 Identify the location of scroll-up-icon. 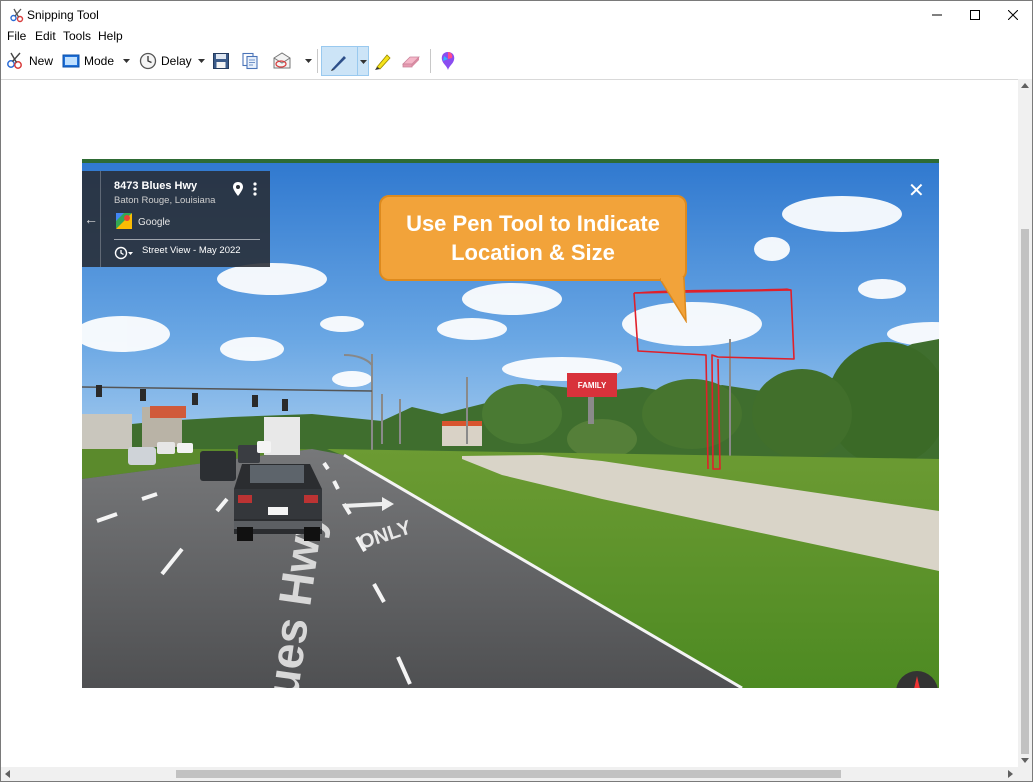
(1025, 85).